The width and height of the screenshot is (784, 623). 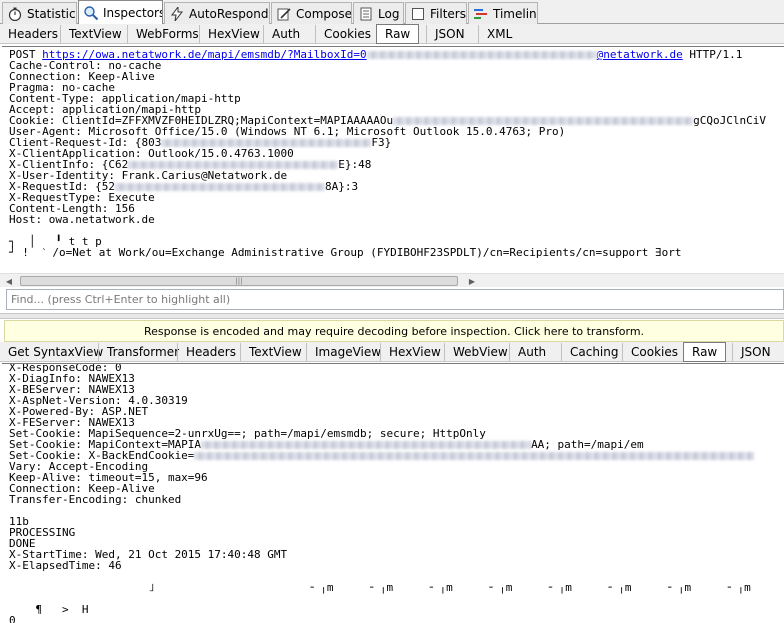 What do you see at coordinates (65, 565) in the screenshot?
I see `body-line: X-ElapsedTime: 46` at bounding box center [65, 565].